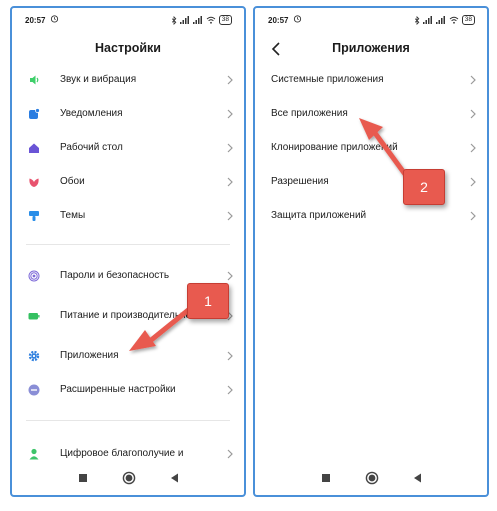  I want to click on menu-item-label: Приложения, so click(89, 355).